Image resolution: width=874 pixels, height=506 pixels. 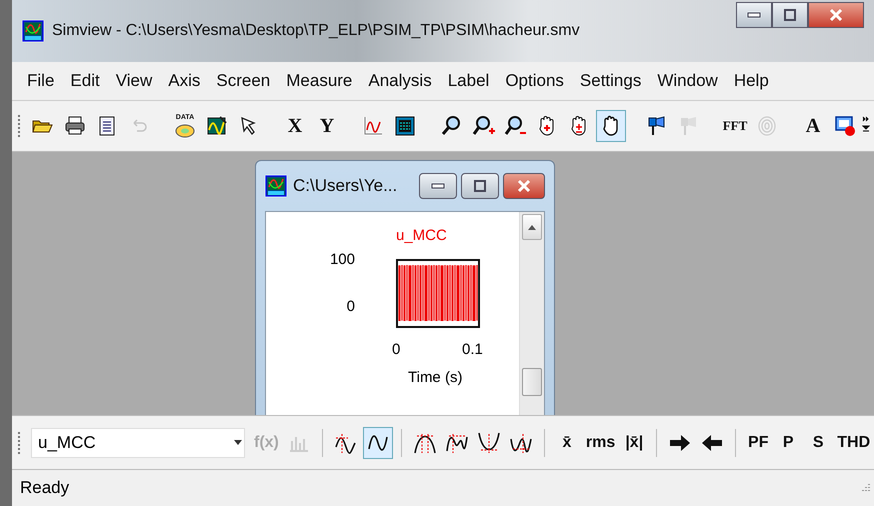 I want to click on toolbar-button: x̄, so click(x=566, y=442).